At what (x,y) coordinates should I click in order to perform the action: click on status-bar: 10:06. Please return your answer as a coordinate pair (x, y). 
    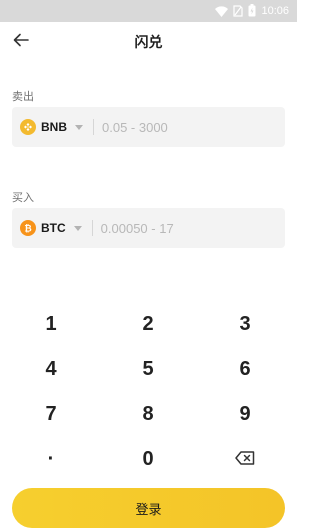
    Looking at the image, I should click on (148, 11).